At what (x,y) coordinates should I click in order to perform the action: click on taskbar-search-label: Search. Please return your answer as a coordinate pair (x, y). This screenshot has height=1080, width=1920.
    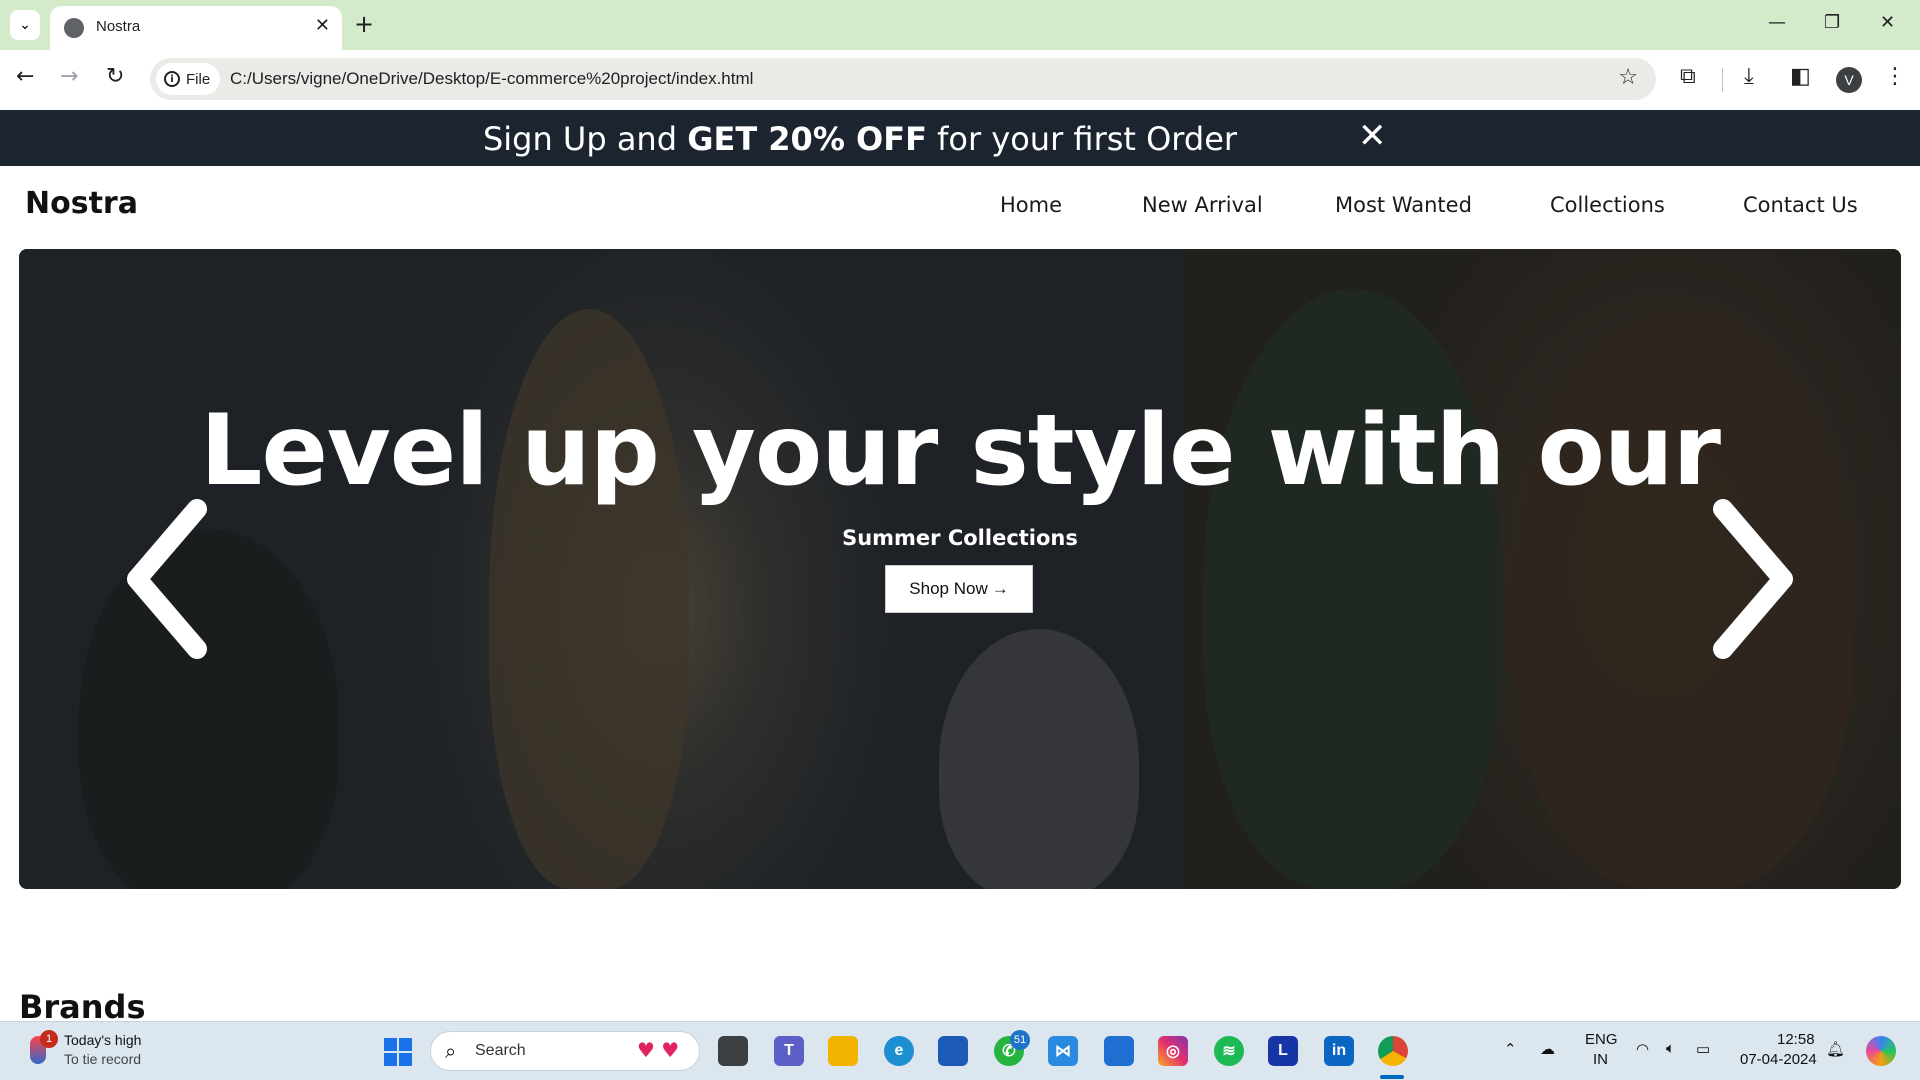
    Looking at the image, I should click on (500, 1050).